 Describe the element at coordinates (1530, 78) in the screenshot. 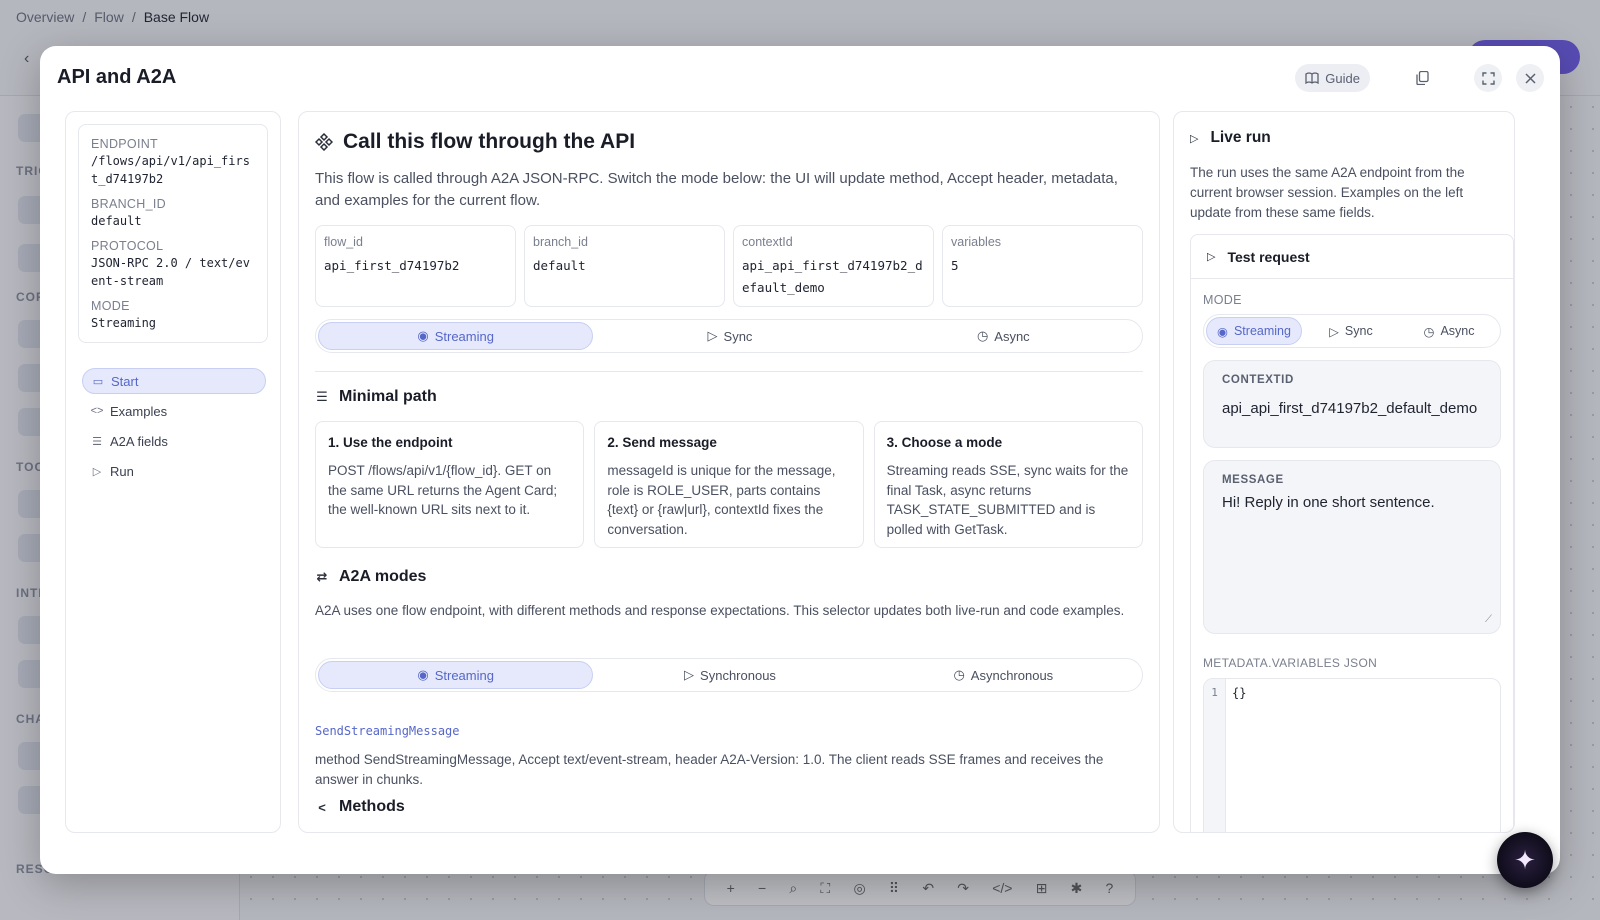

I see `close-button` at that location.